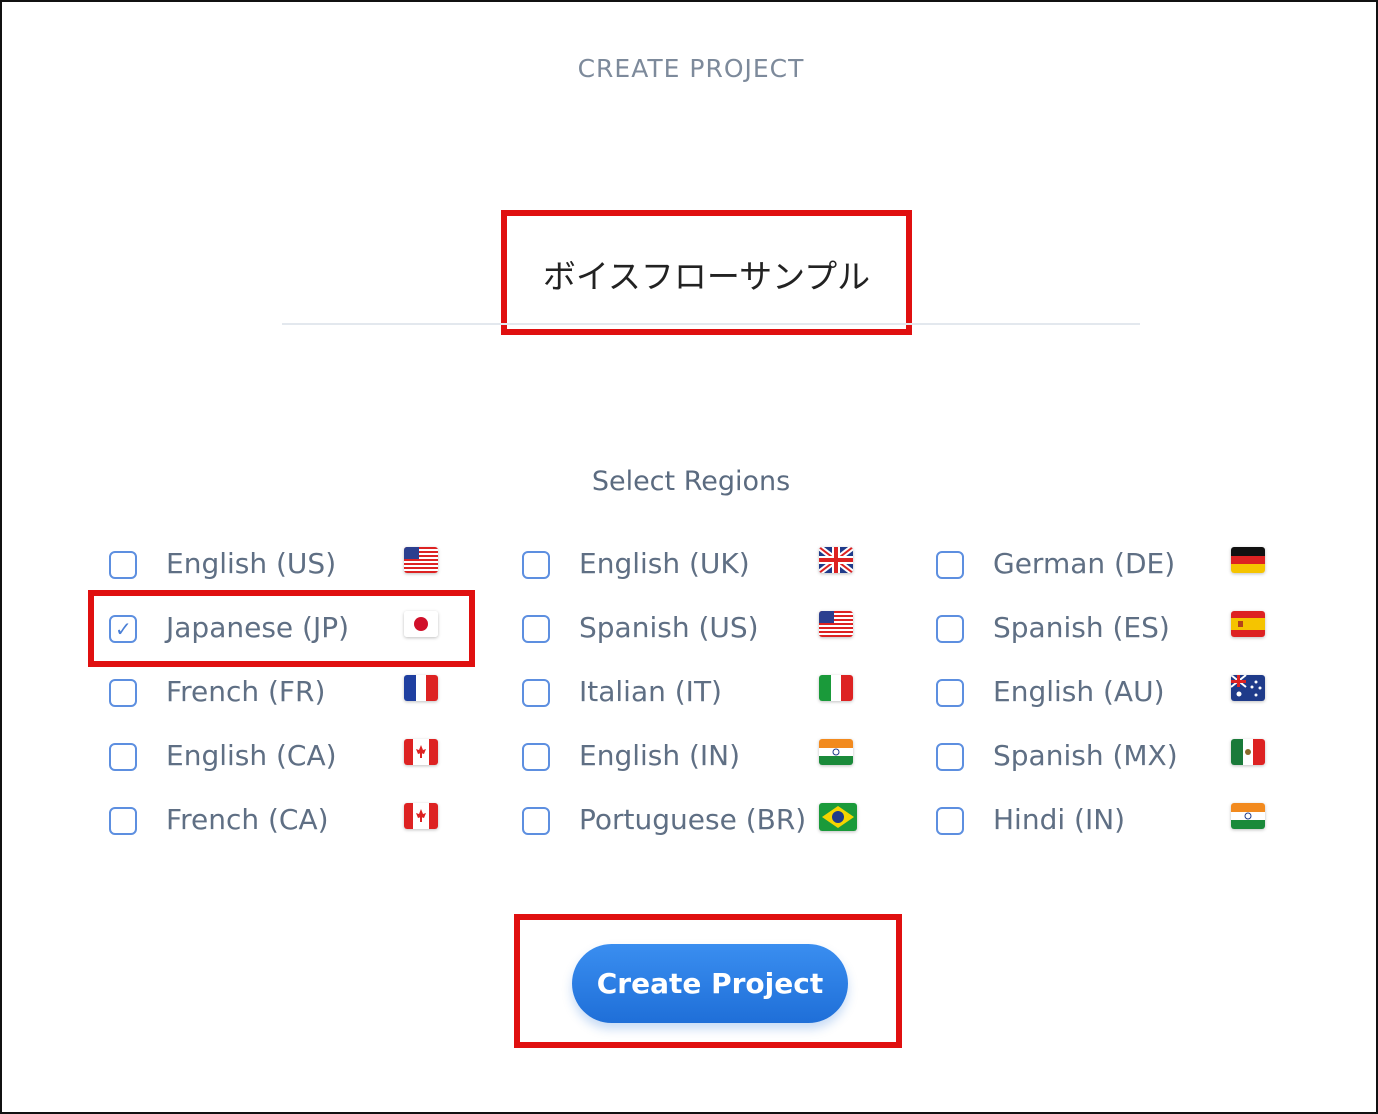 The height and width of the screenshot is (1114, 1378). Describe the element at coordinates (246, 691) in the screenshot. I see `region-label: French (FR)` at that location.